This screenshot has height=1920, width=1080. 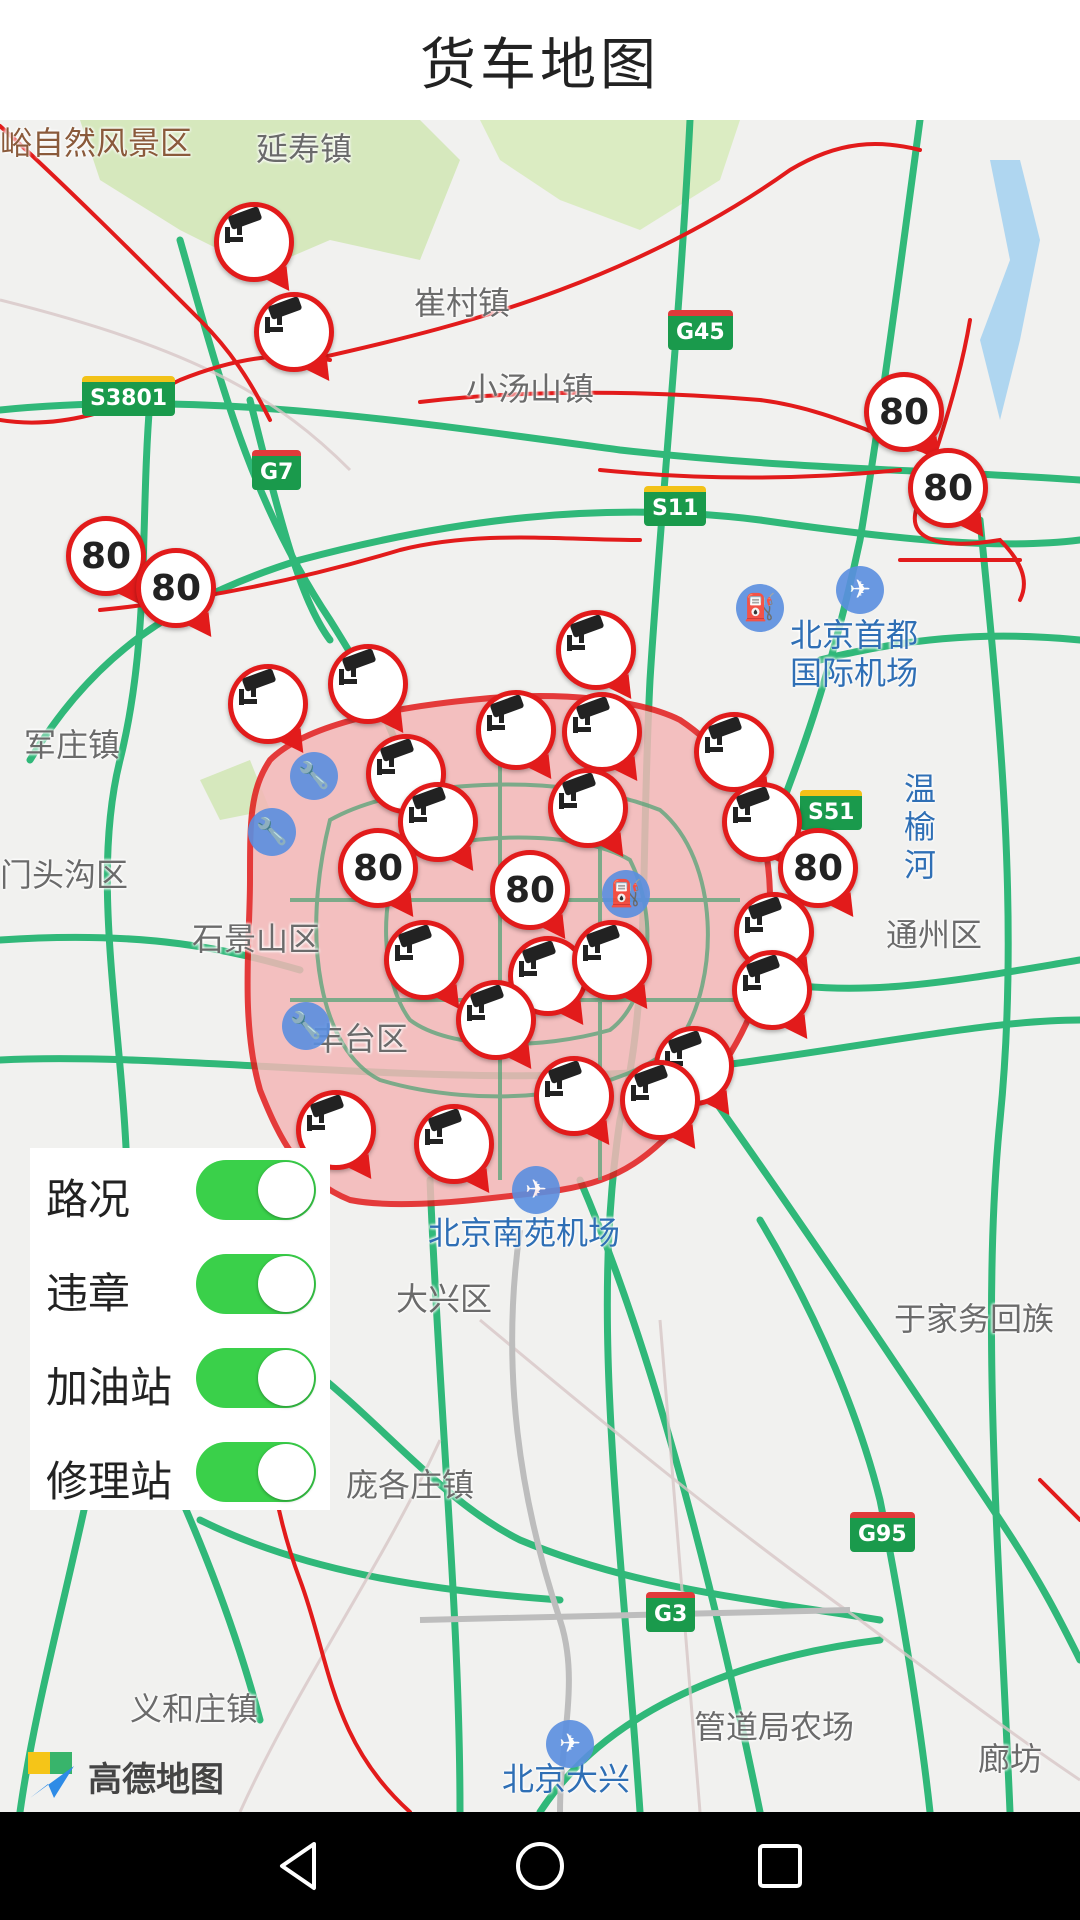 I want to click on place-label: 义和庄镇, so click(x=194, y=1709).